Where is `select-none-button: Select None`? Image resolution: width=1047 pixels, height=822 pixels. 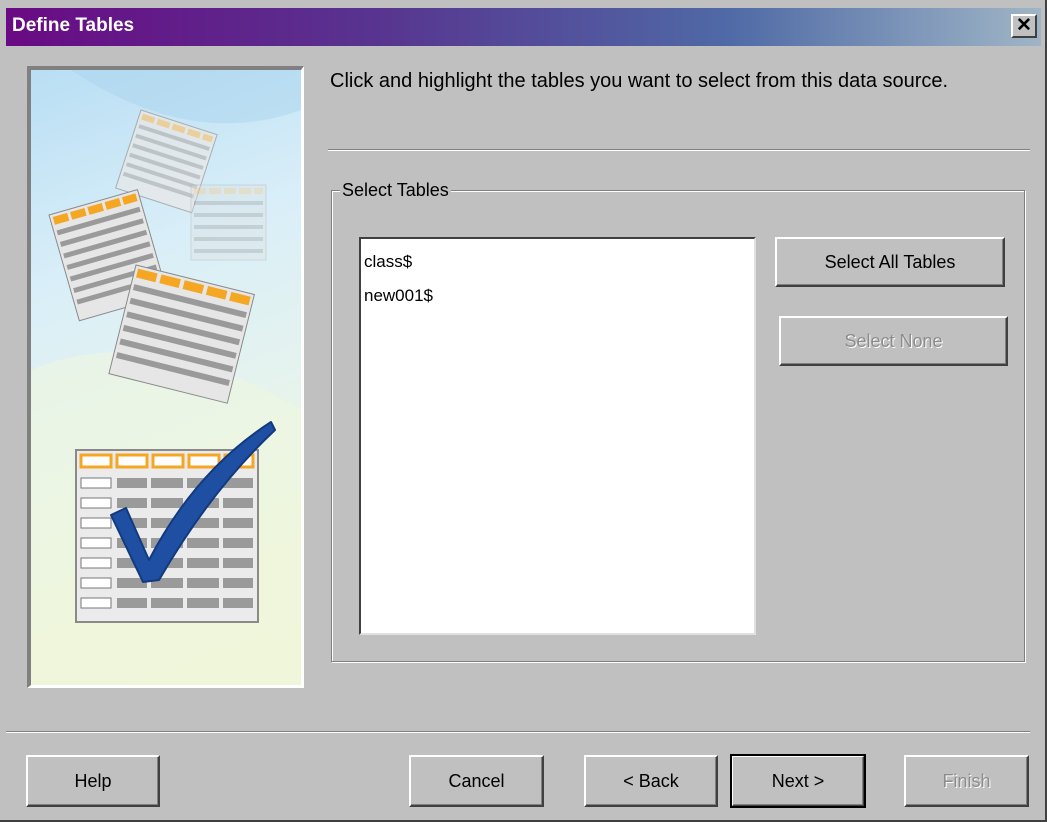 select-none-button: Select None is located at coordinates (893, 341).